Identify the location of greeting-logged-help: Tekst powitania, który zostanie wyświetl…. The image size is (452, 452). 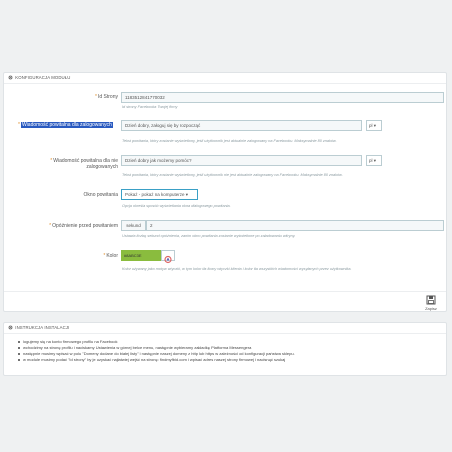
(229, 141).